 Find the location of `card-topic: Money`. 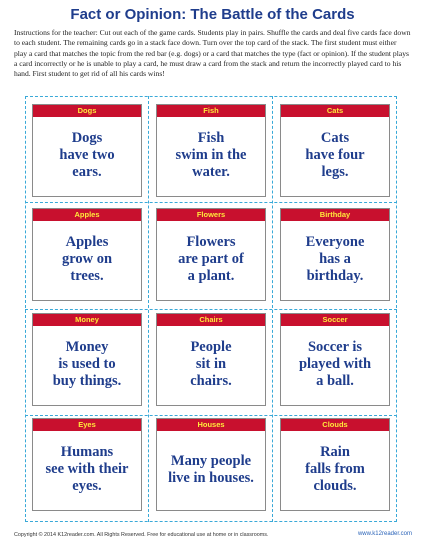

card-topic: Money is located at coordinates (87, 320).